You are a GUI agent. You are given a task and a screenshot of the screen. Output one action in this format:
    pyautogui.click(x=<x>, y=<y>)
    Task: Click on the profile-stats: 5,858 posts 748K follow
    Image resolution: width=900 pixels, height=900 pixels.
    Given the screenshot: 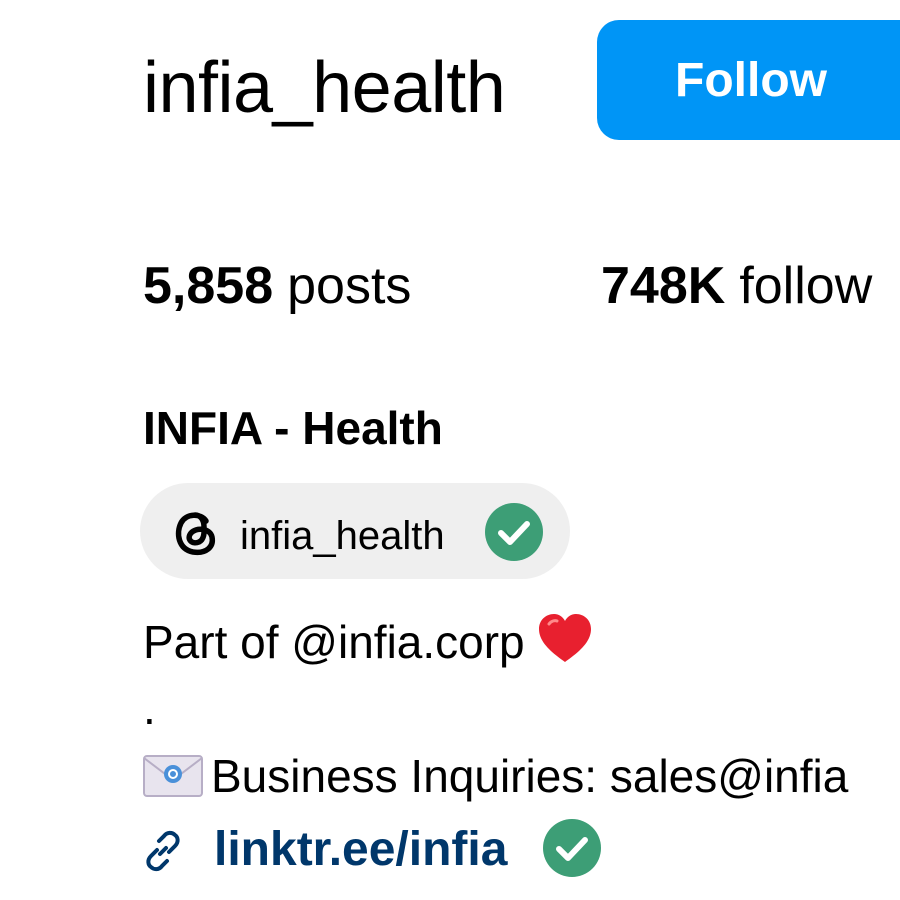 What is the action you would take?
    pyautogui.click(x=521, y=286)
    